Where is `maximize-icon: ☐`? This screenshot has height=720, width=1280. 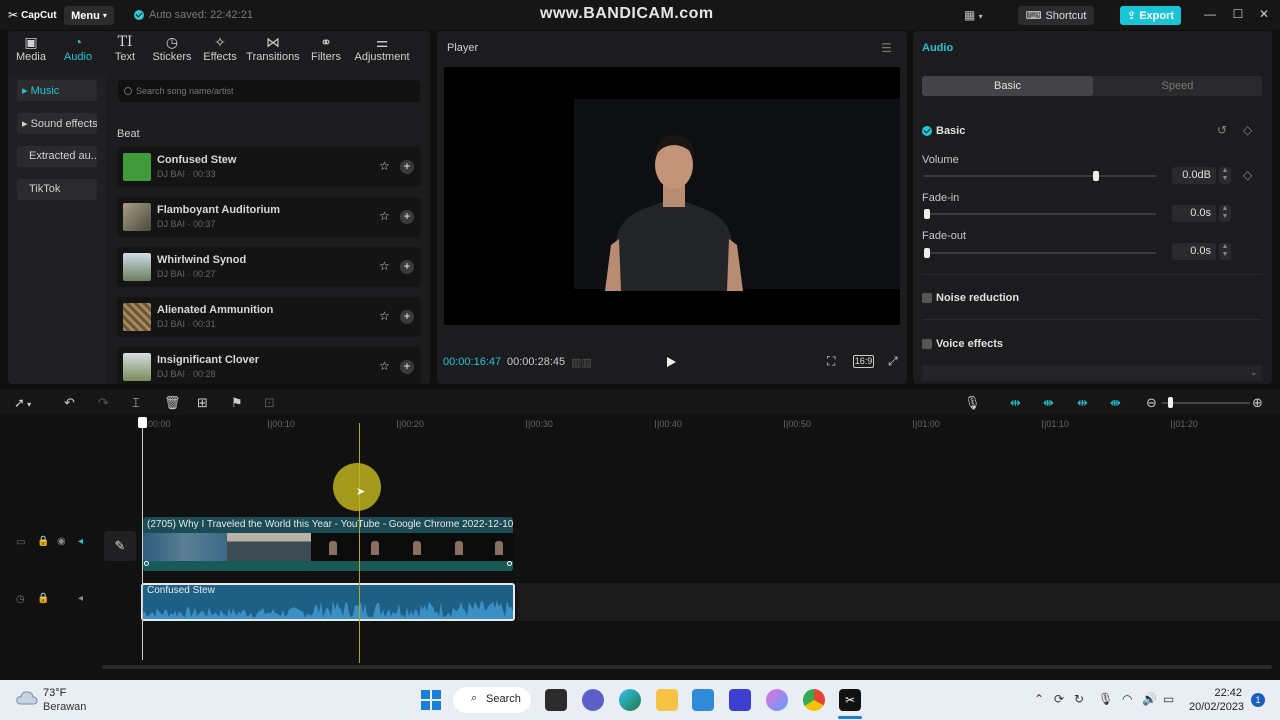 maximize-icon: ☐ is located at coordinates (1238, 15).